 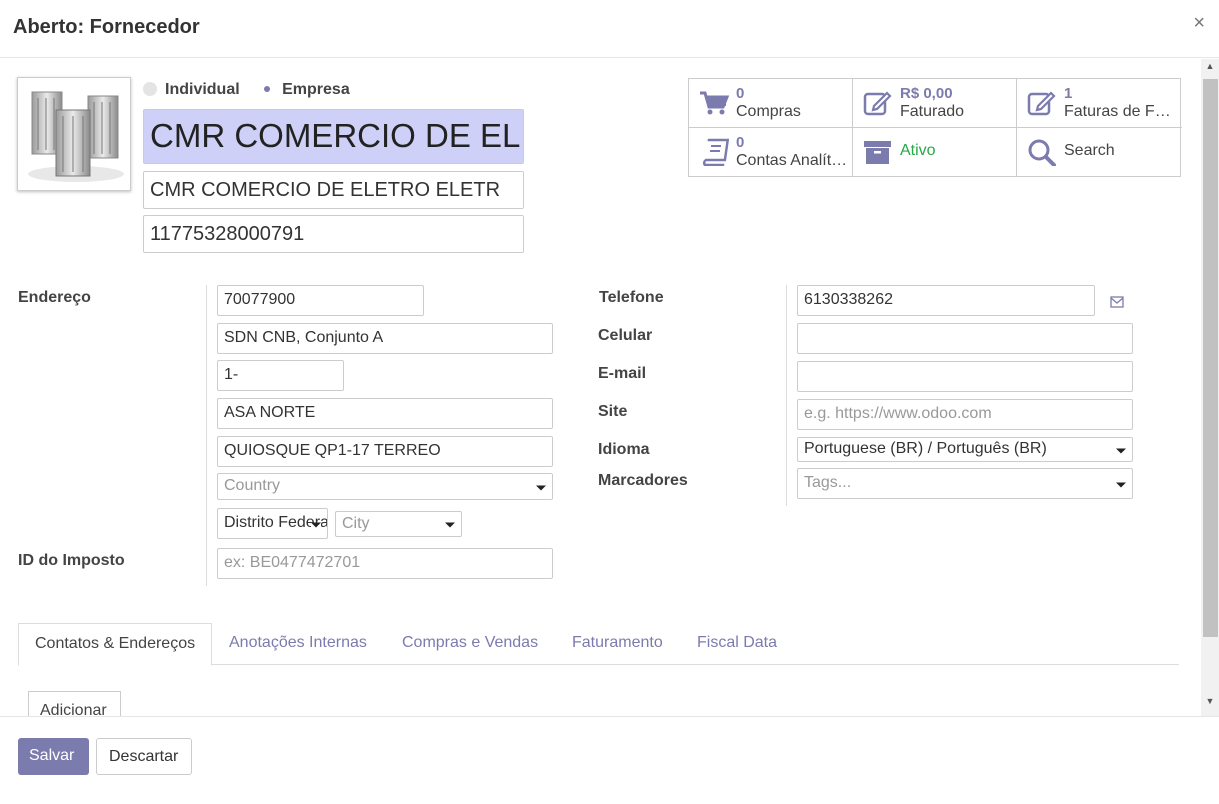 I want to click on search-label: Search, so click(x=1089, y=150).